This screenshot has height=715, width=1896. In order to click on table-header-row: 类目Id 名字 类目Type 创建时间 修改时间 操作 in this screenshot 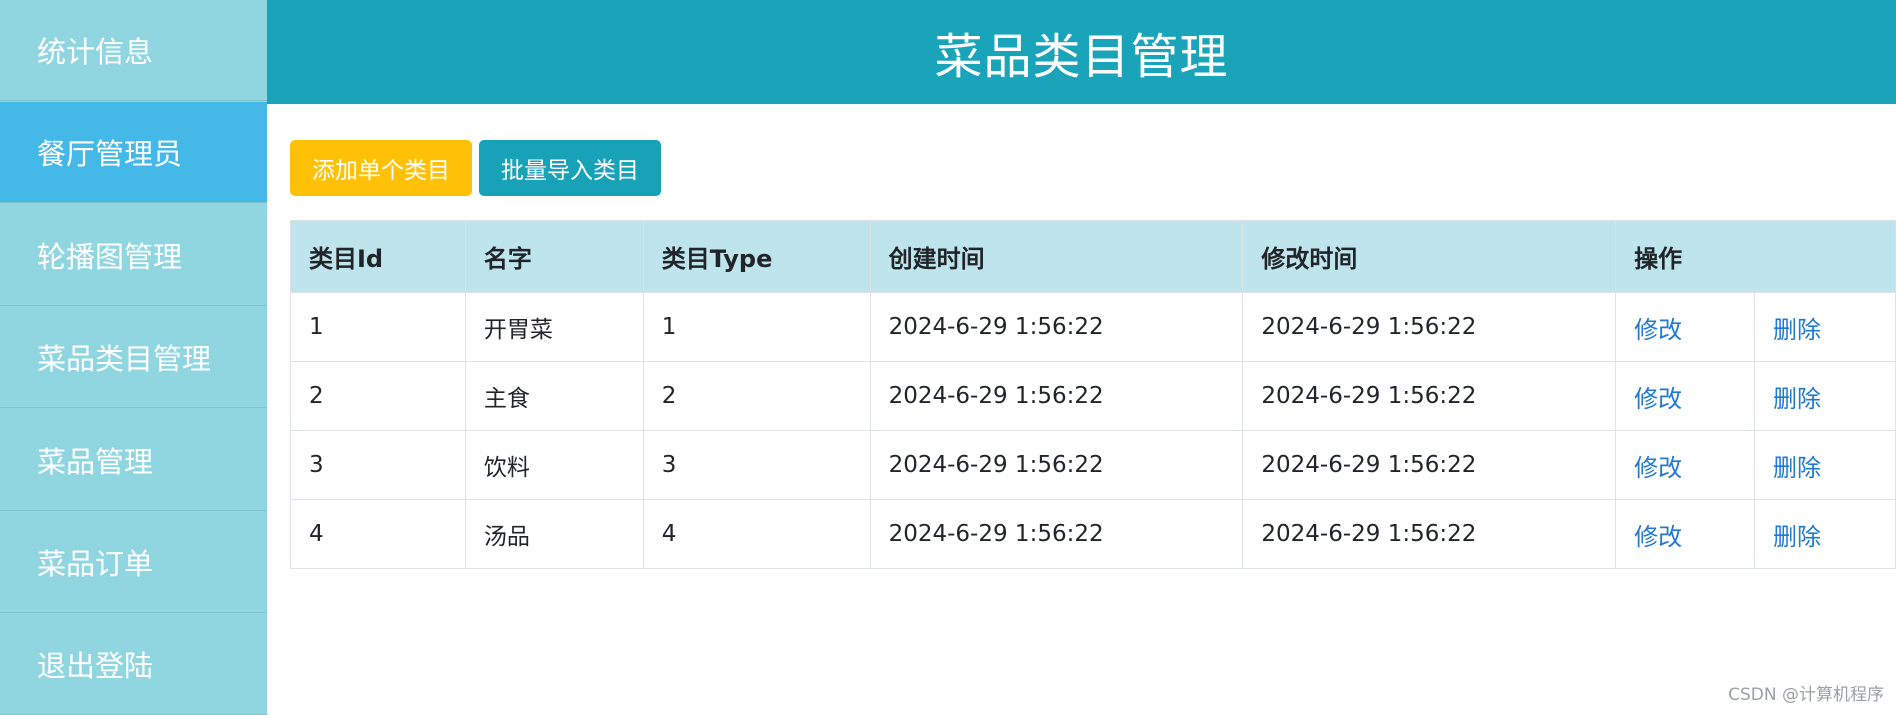, I will do `click(1093, 257)`.